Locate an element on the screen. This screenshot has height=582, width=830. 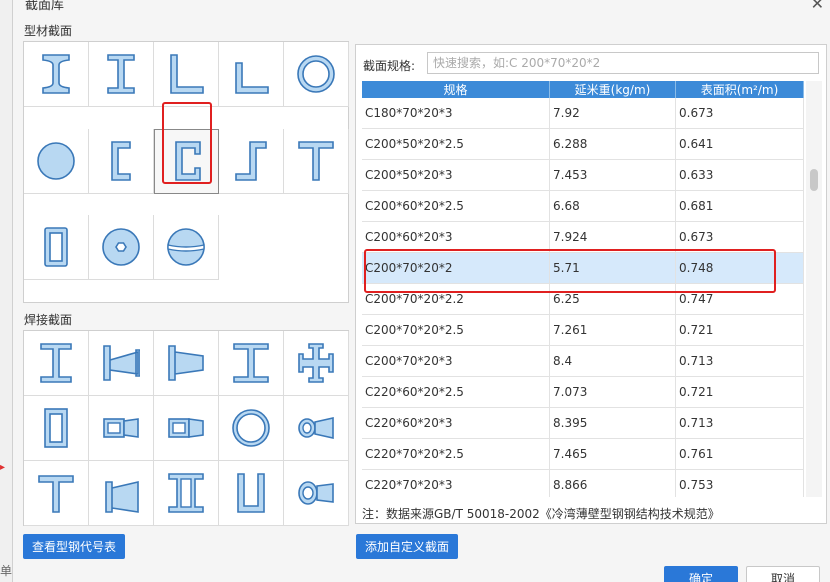
profile-cell-c-section is located at coordinates (186, 161).